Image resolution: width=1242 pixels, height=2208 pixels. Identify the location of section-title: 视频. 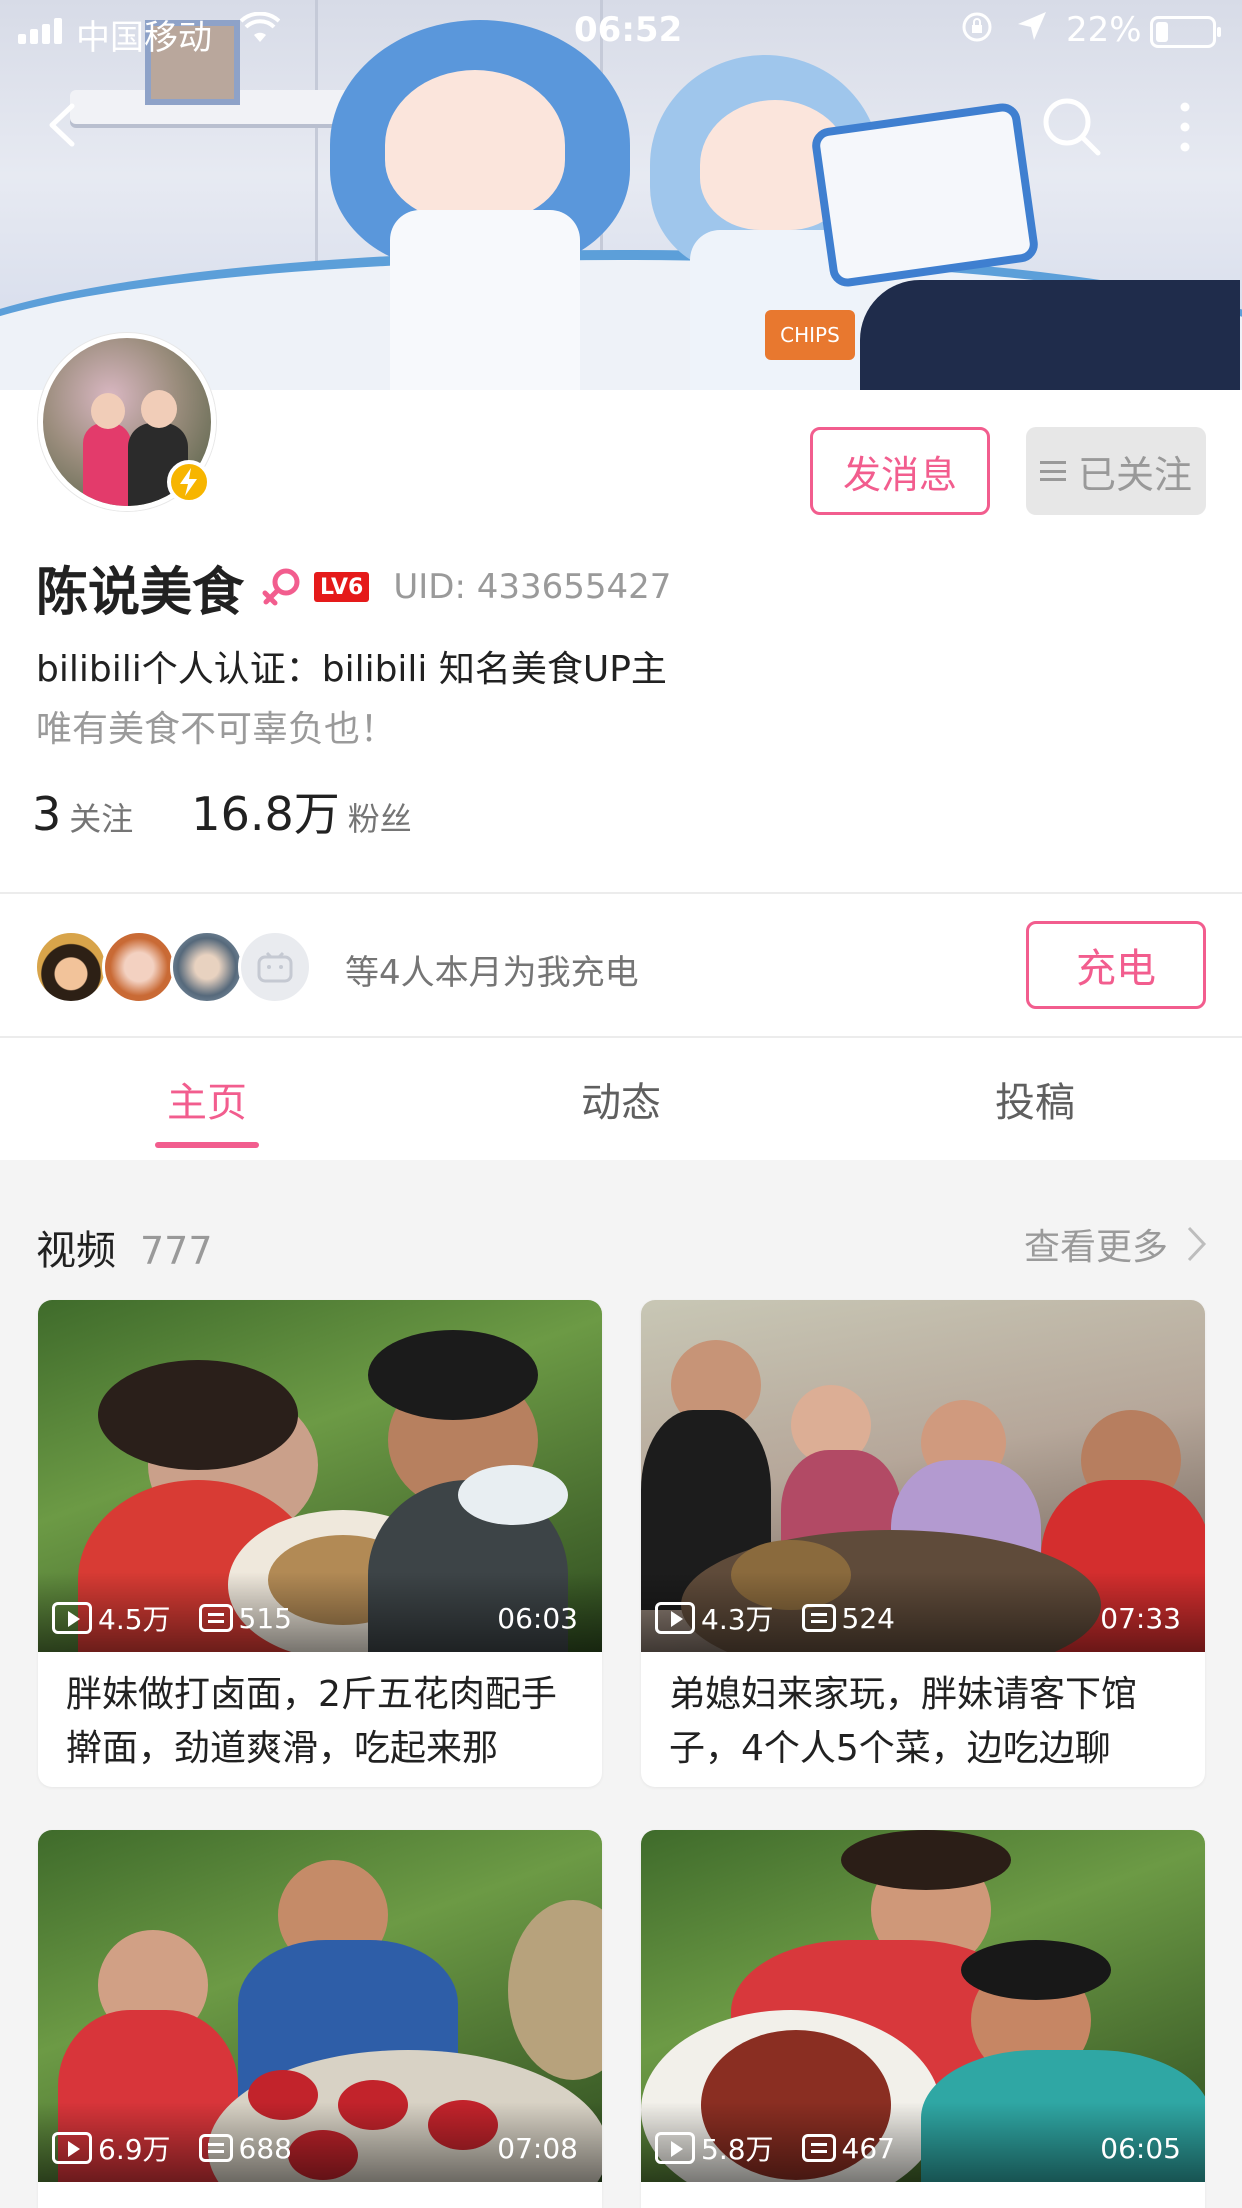
(76, 1251).